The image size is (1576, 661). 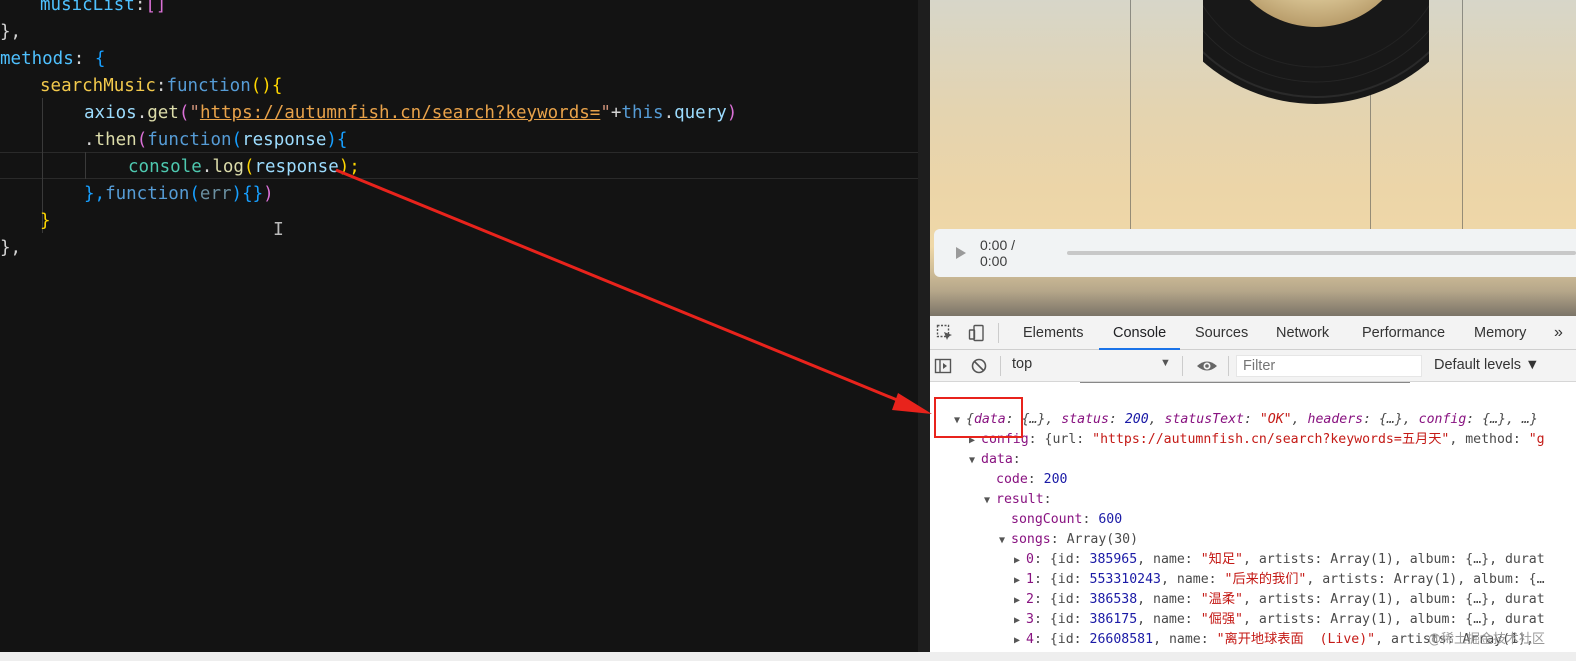 What do you see at coordinates (215, 140) in the screenshot?
I see `code-line: .then(function(response){` at bounding box center [215, 140].